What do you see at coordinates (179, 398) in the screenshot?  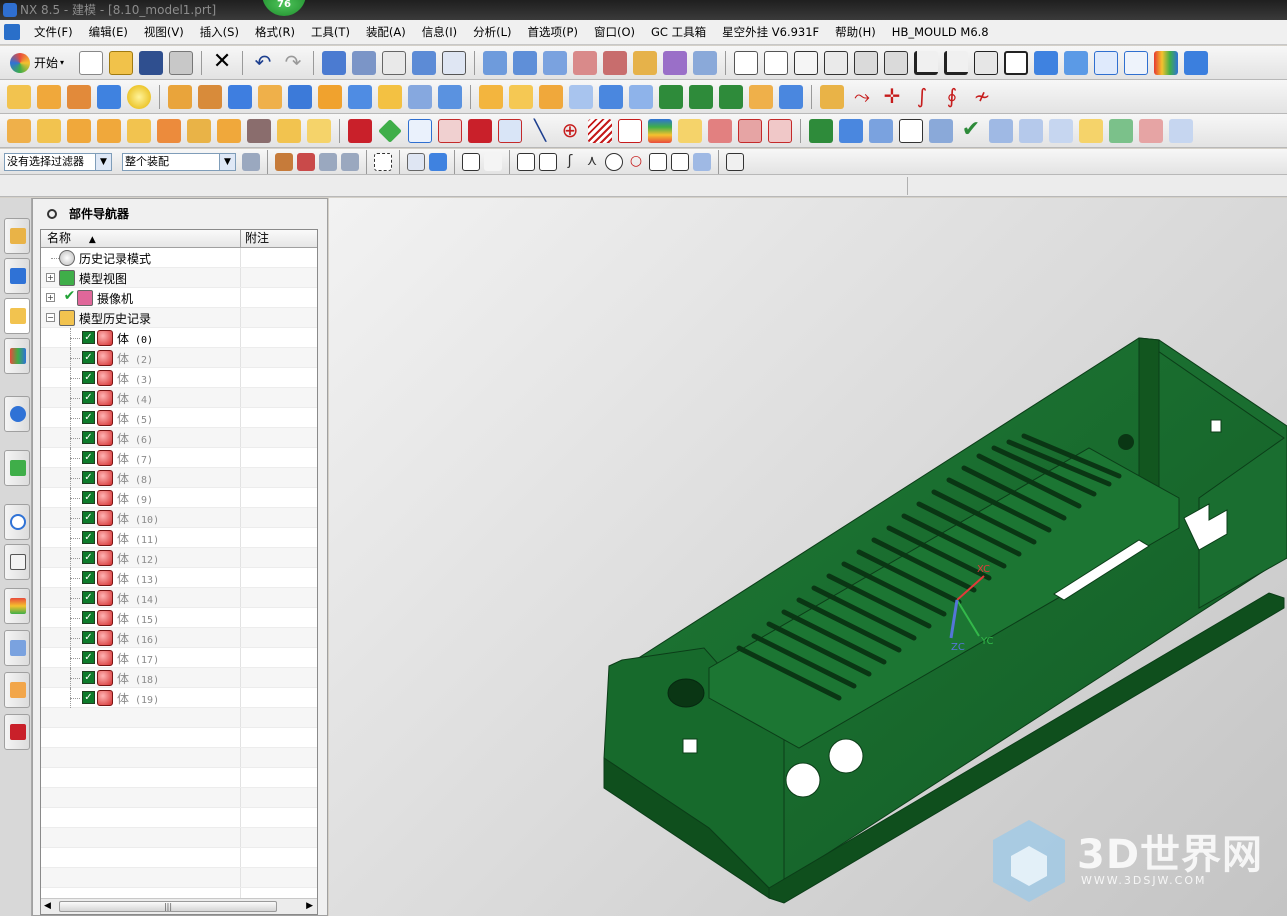 I see `feature-row: ✓ 体 (4)` at bounding box center [179, 398].